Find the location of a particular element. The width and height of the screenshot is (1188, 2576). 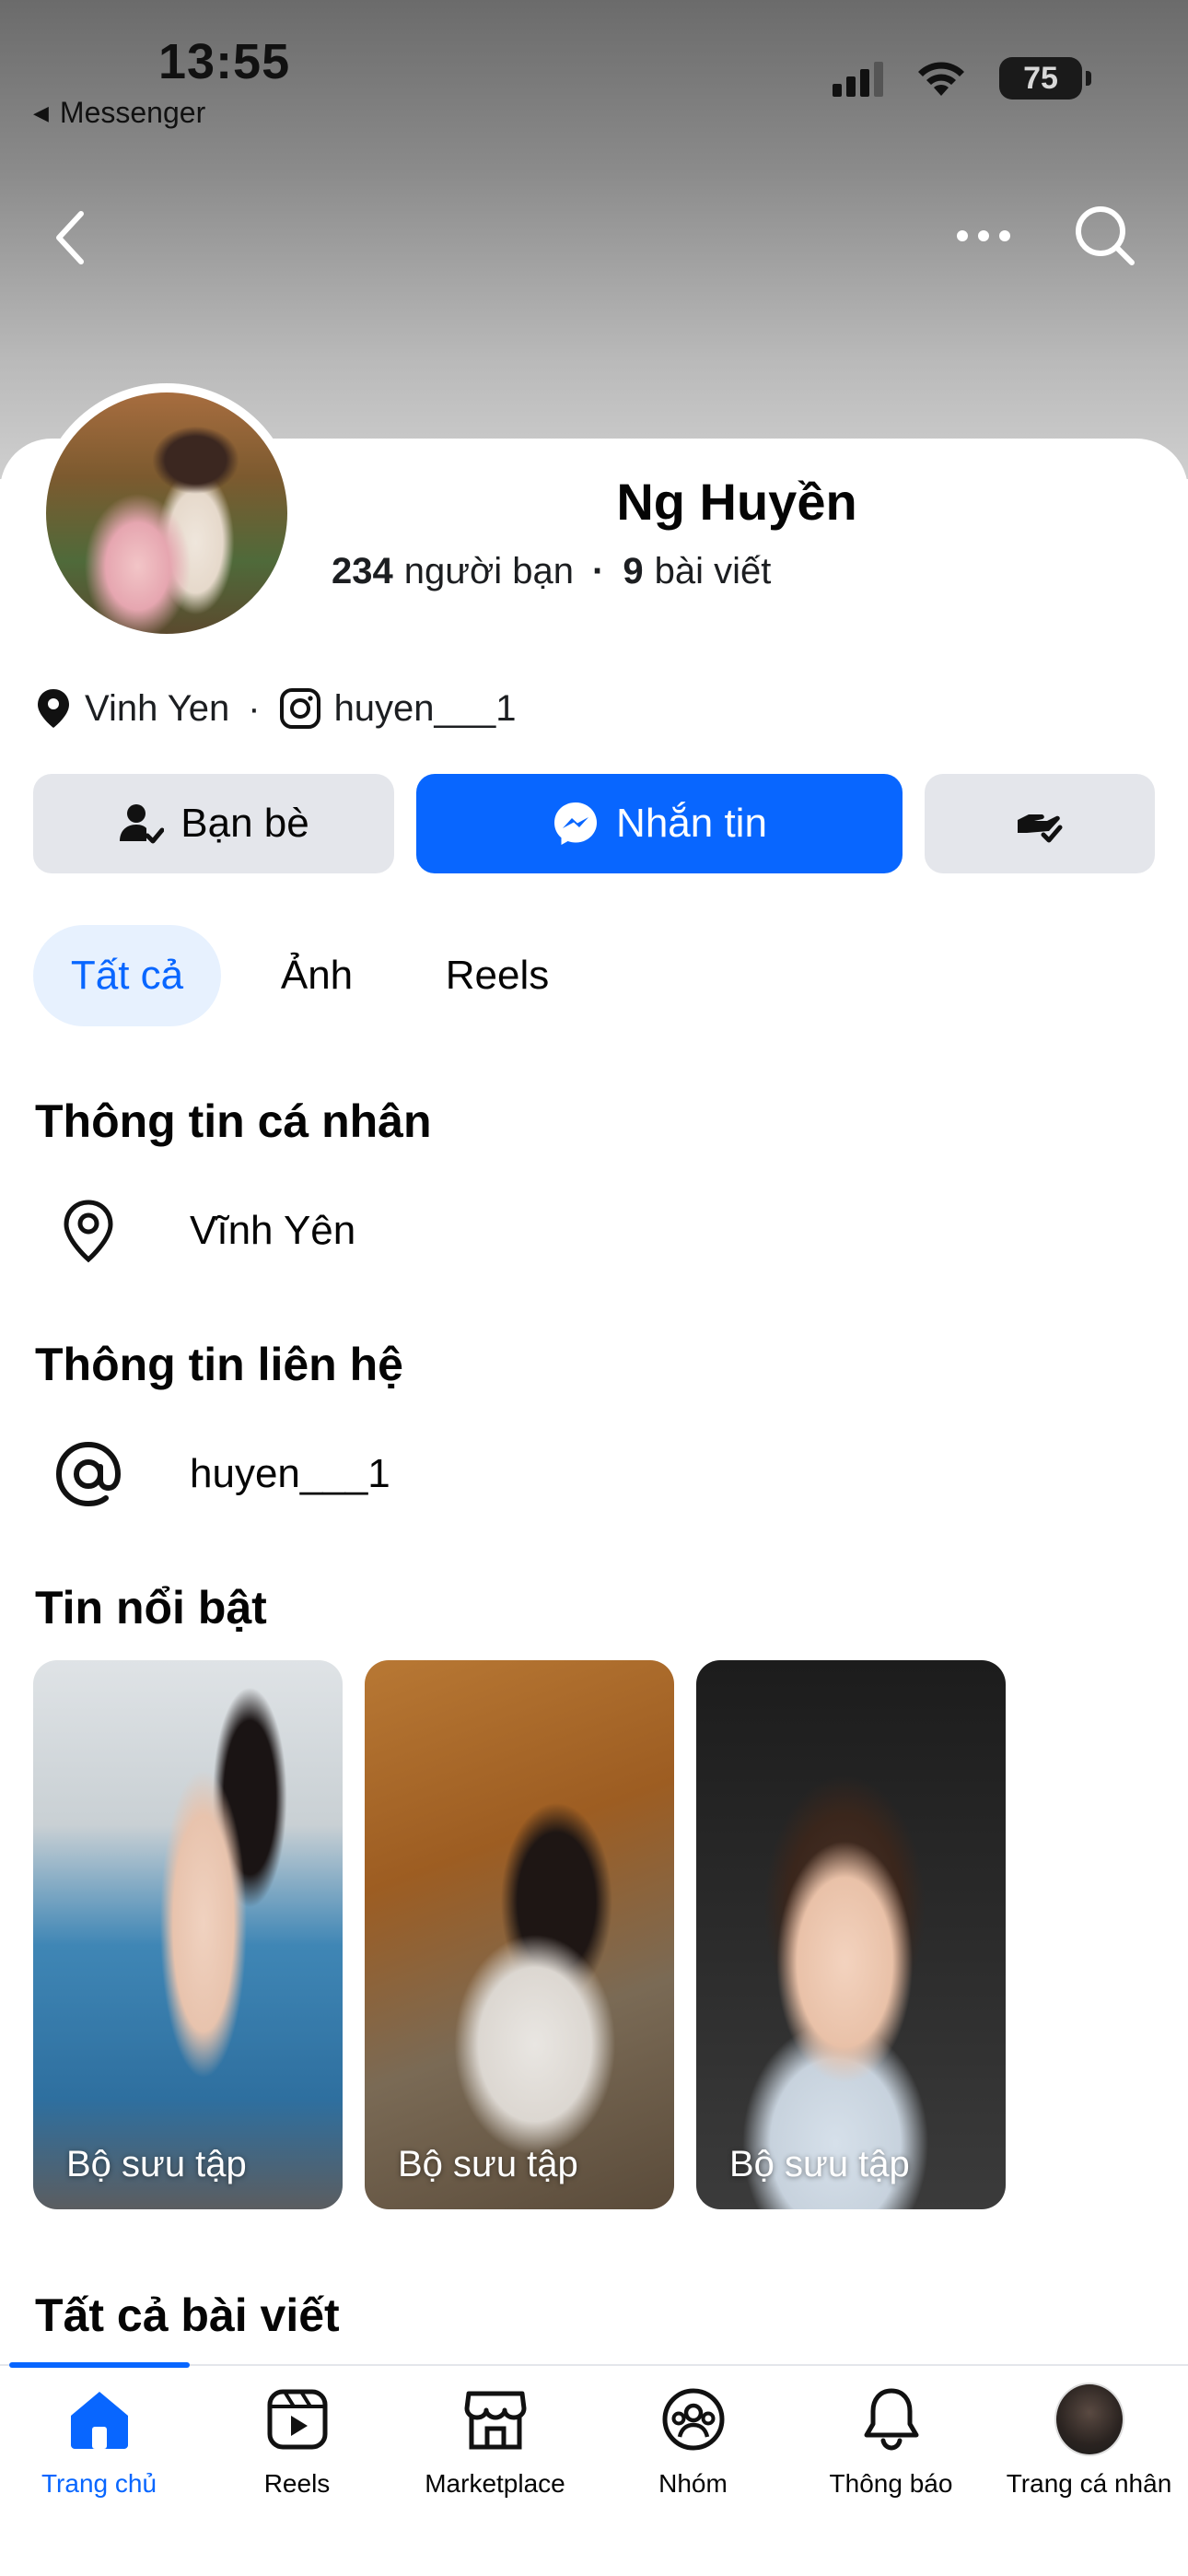

chevron-left-icon is located at coordinates (70, 237).